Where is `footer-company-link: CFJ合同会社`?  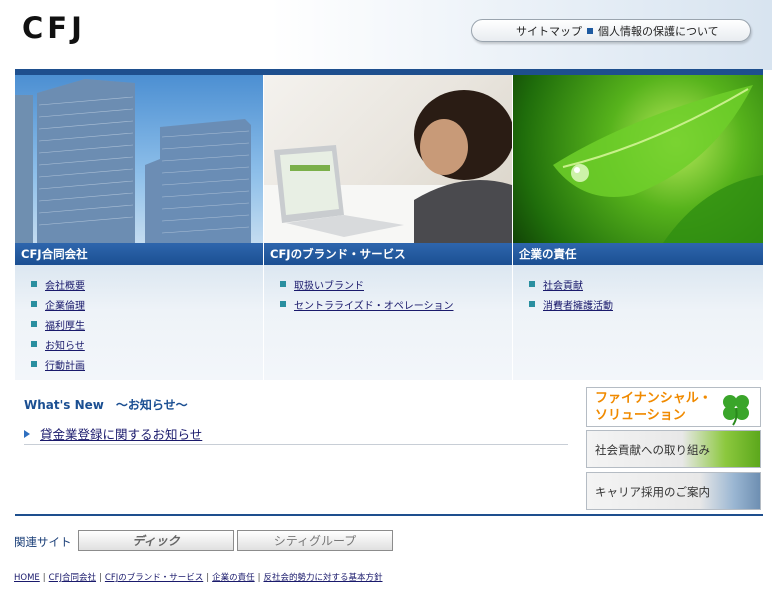
footer-company-link: CFJ合同会社 is located at coordinates (72, 578).